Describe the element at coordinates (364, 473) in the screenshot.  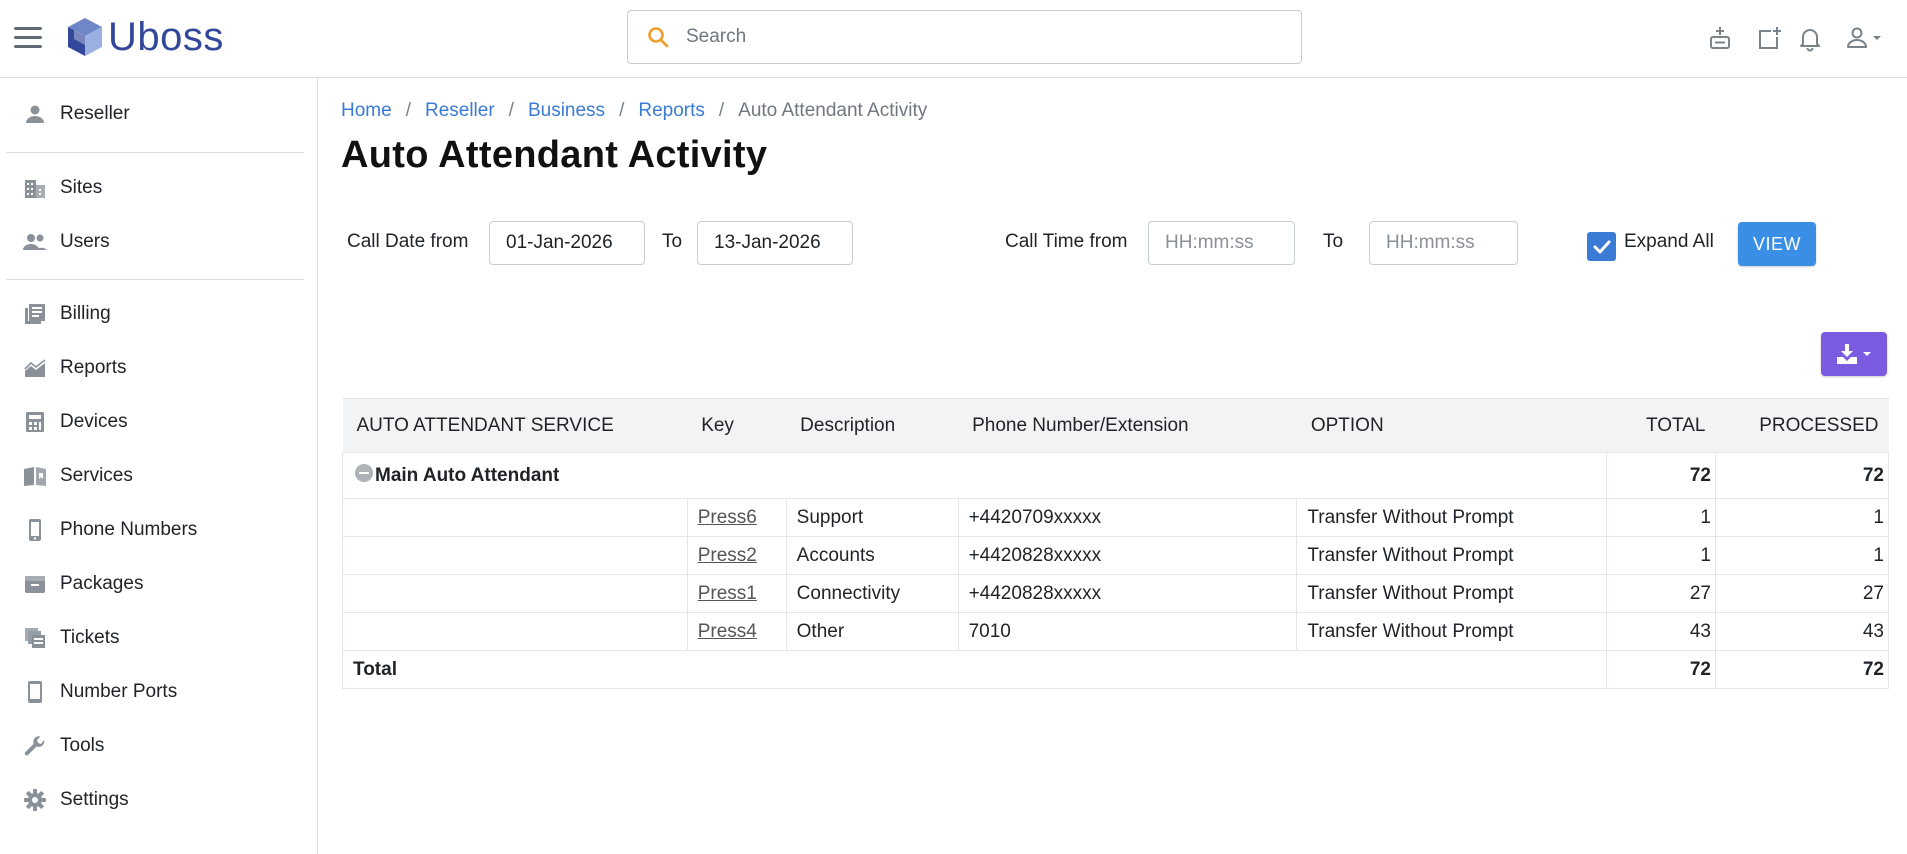
I see `collapse-icon` at that location.